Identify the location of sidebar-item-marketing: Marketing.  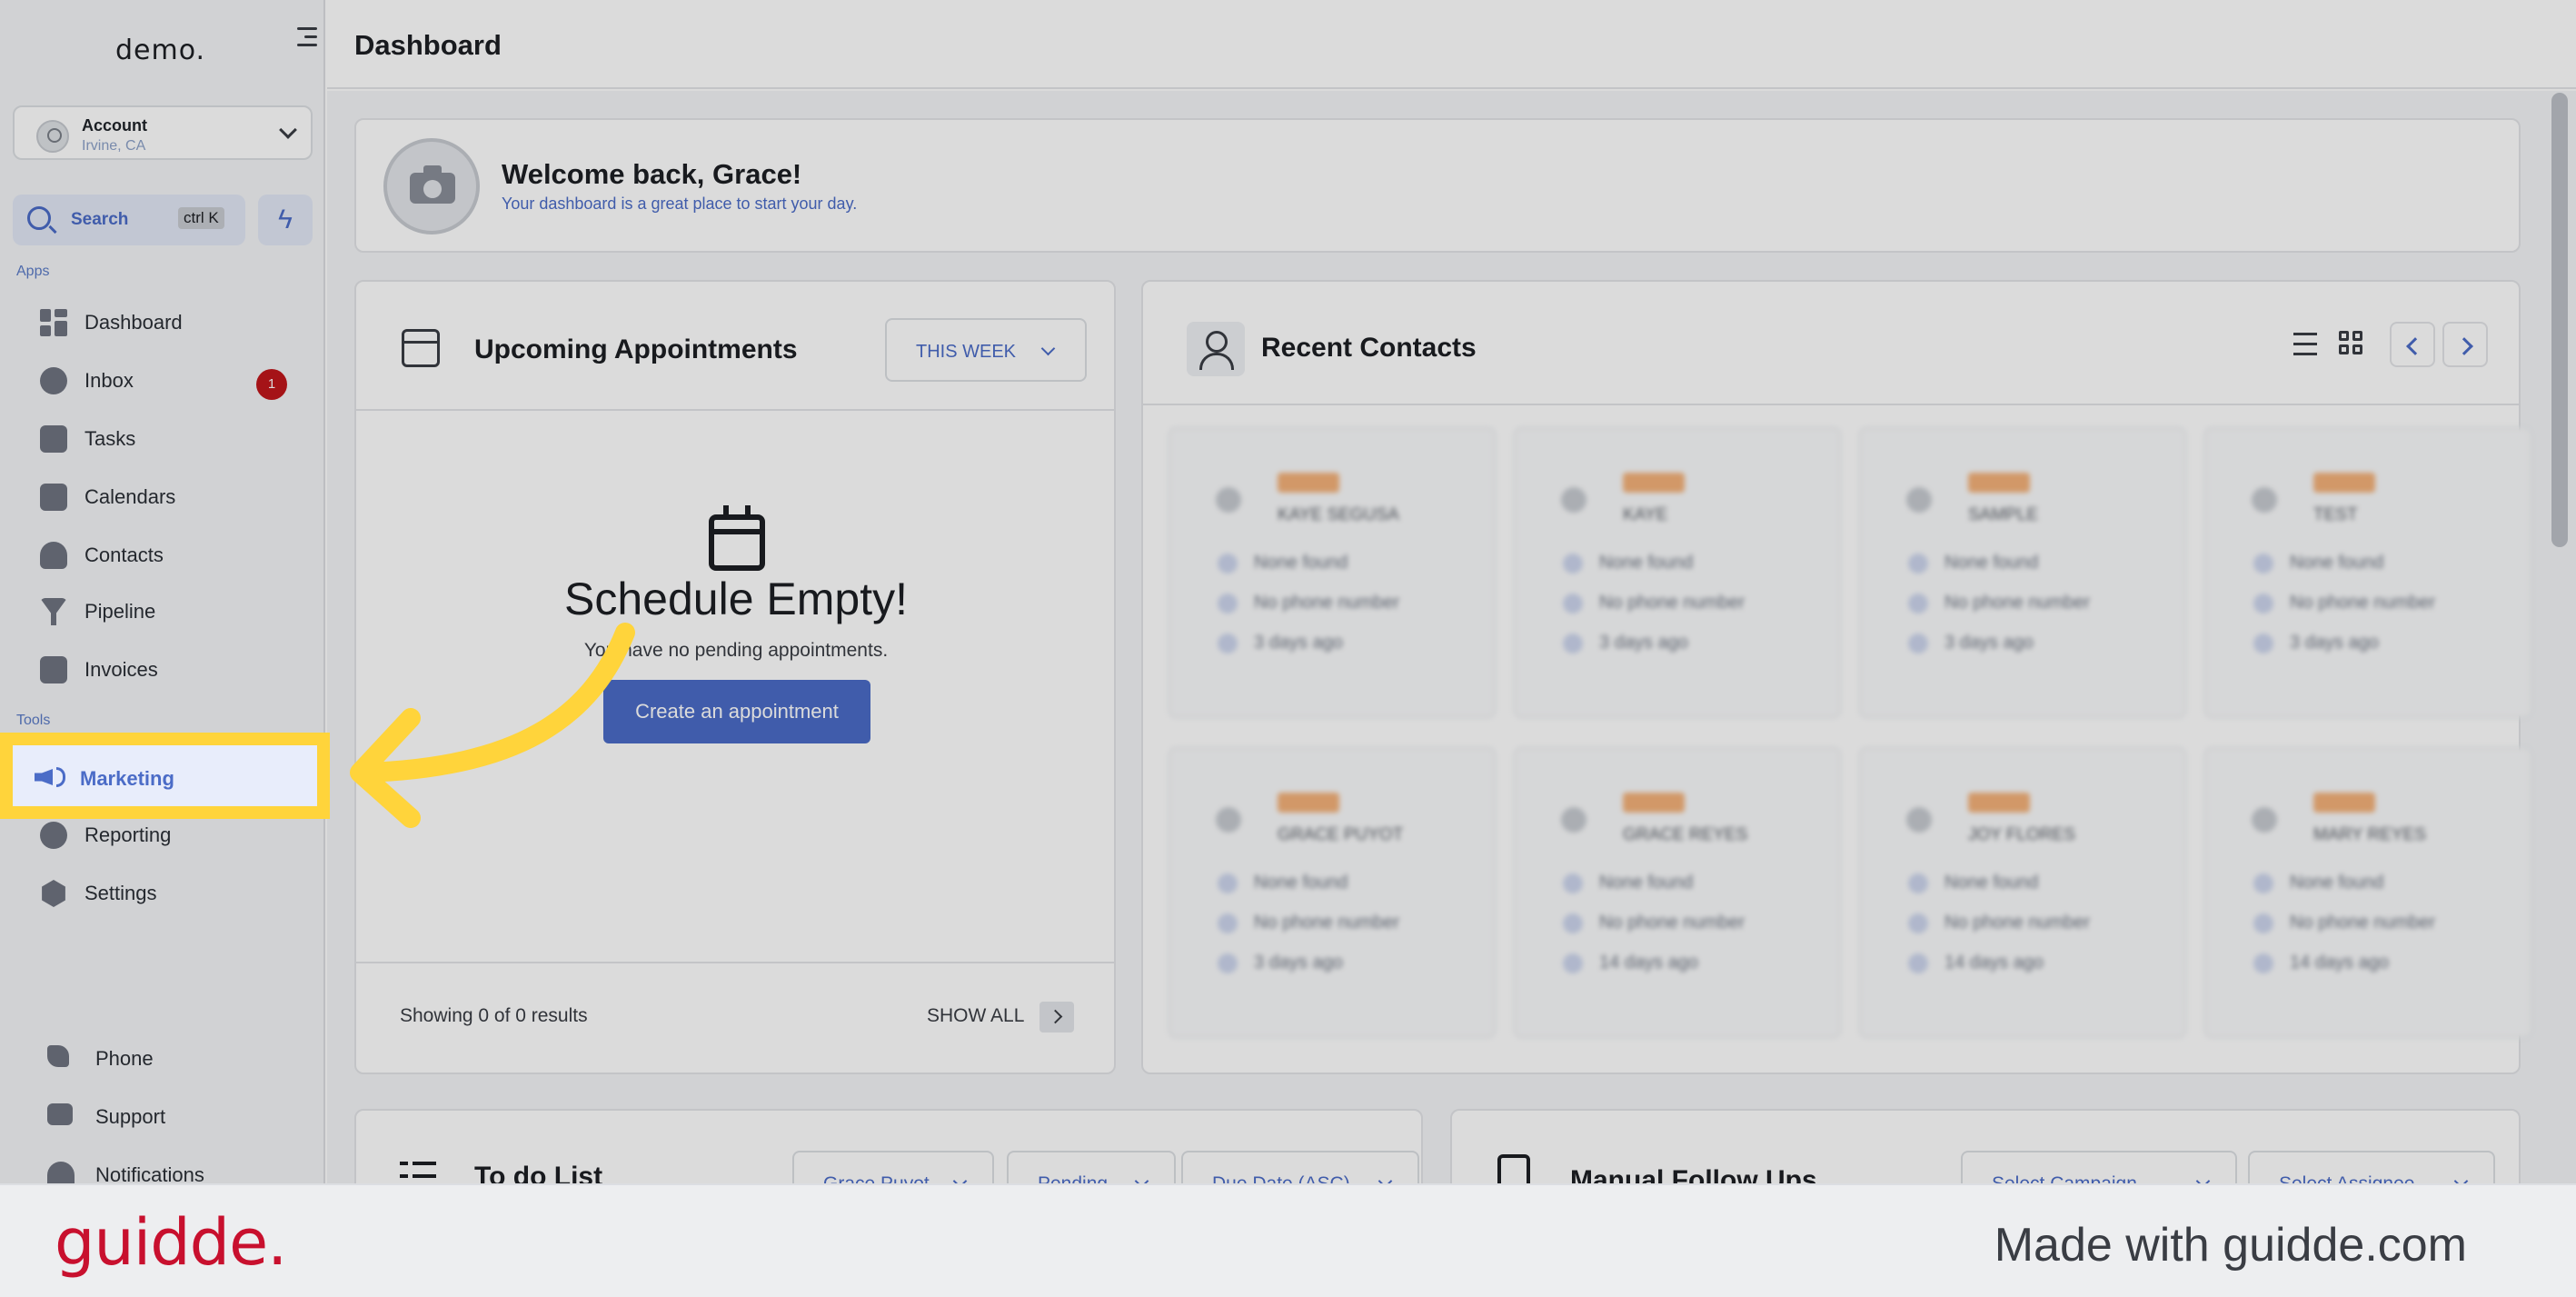
(165, 776).